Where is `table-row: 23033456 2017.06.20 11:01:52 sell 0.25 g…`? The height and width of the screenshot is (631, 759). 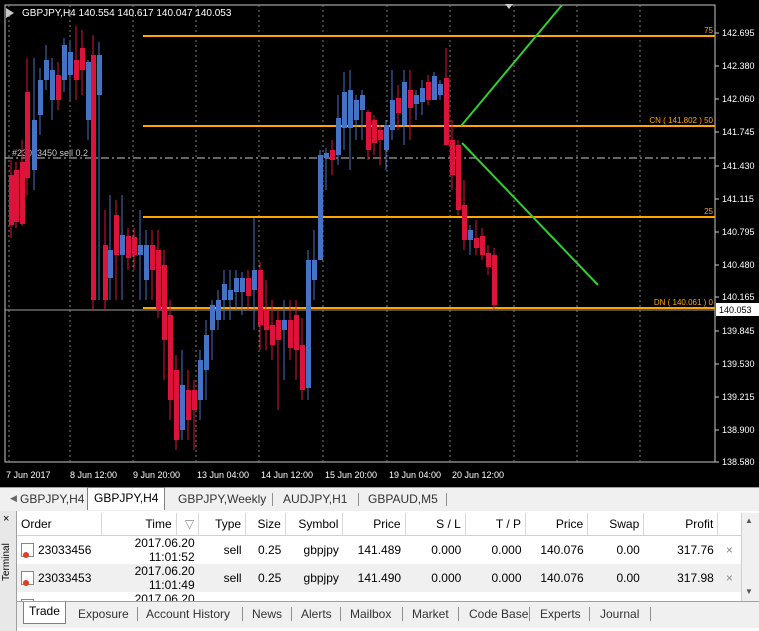
table-row: 23033456 2017.06.20 11:01:52 sell 0.25 g… is located at coordinates (379, 550).